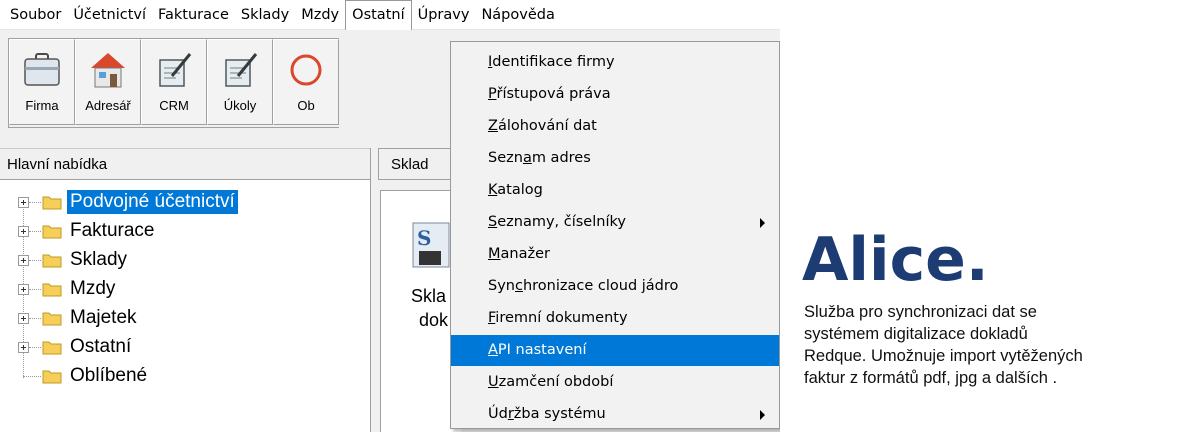  Describe the element at coordinates (615, 382) in the screenshot. I see `menuitem-uzamceni-obdobi: Uzamčení období` at that location.